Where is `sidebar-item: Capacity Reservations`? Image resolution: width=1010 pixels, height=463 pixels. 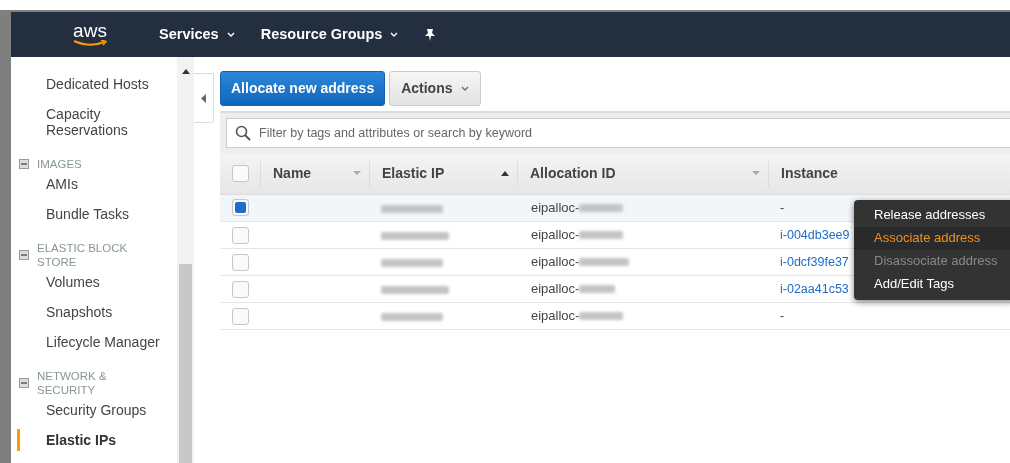 sidebar-item: Capacity Reservations is located at coordinates (72, 122).